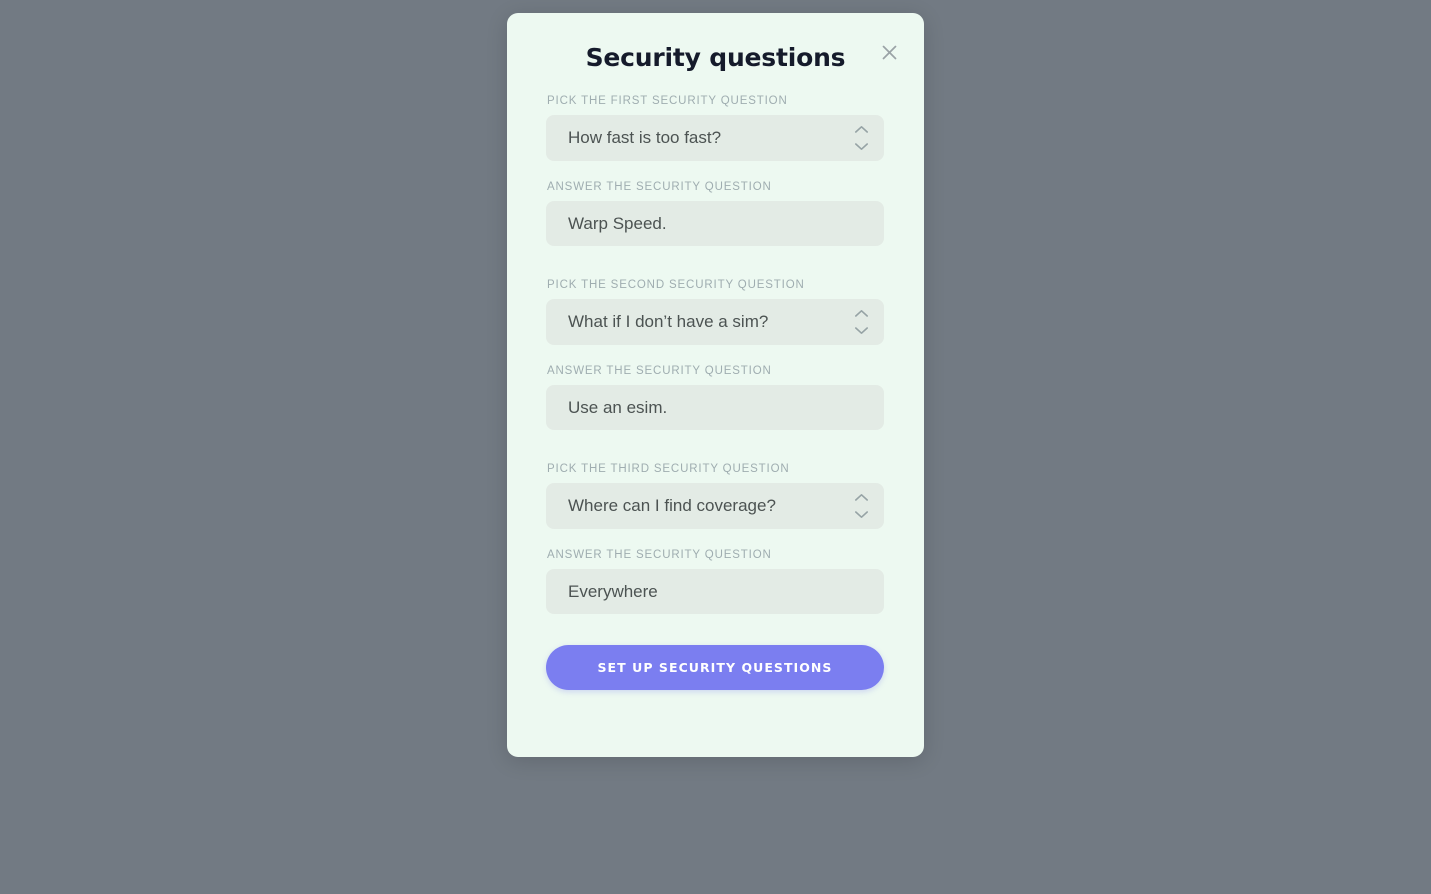  What do you see at coordinates (645, 137) in the screenshot?
I see `select-first-question-value: How fast is too fast?` at bounding box center [645, 137].